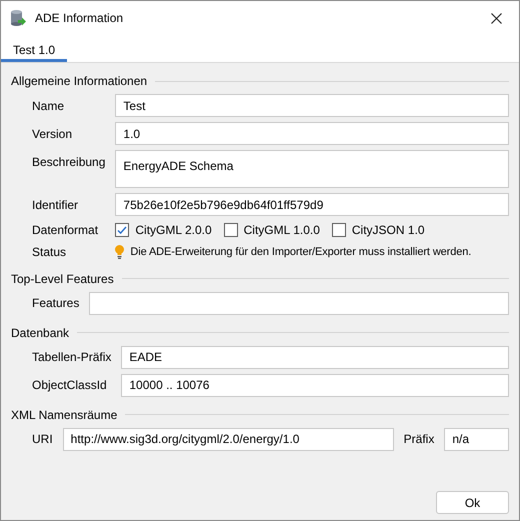 The width and height of the screenshot is (520, 521). What do you see at coordinates (299, 303) in the screenshot?
I see `input-field` at bounding box center [299, 303].